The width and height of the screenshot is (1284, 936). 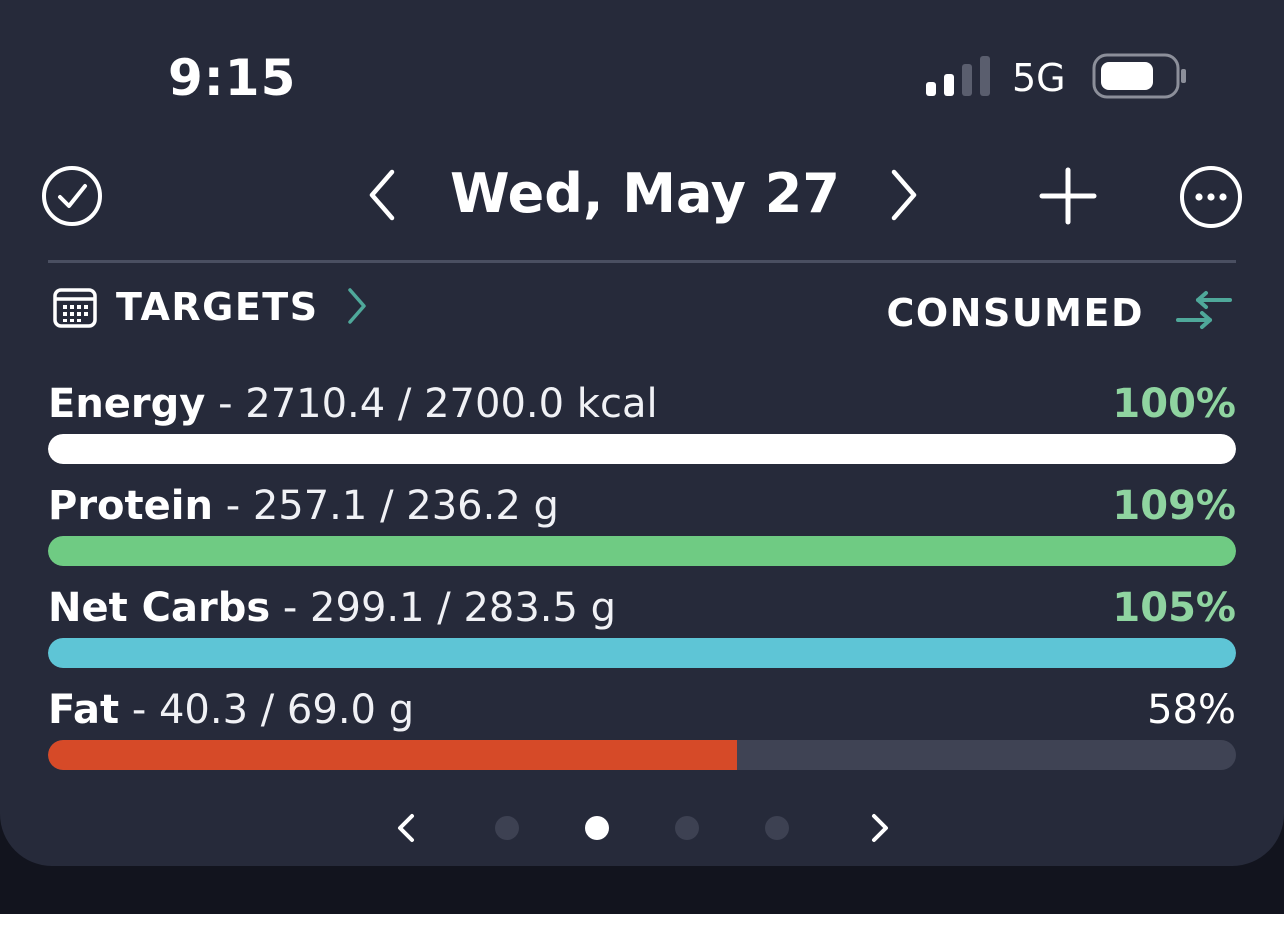 I want to click on next-day-button, so click(x=904, y=195).